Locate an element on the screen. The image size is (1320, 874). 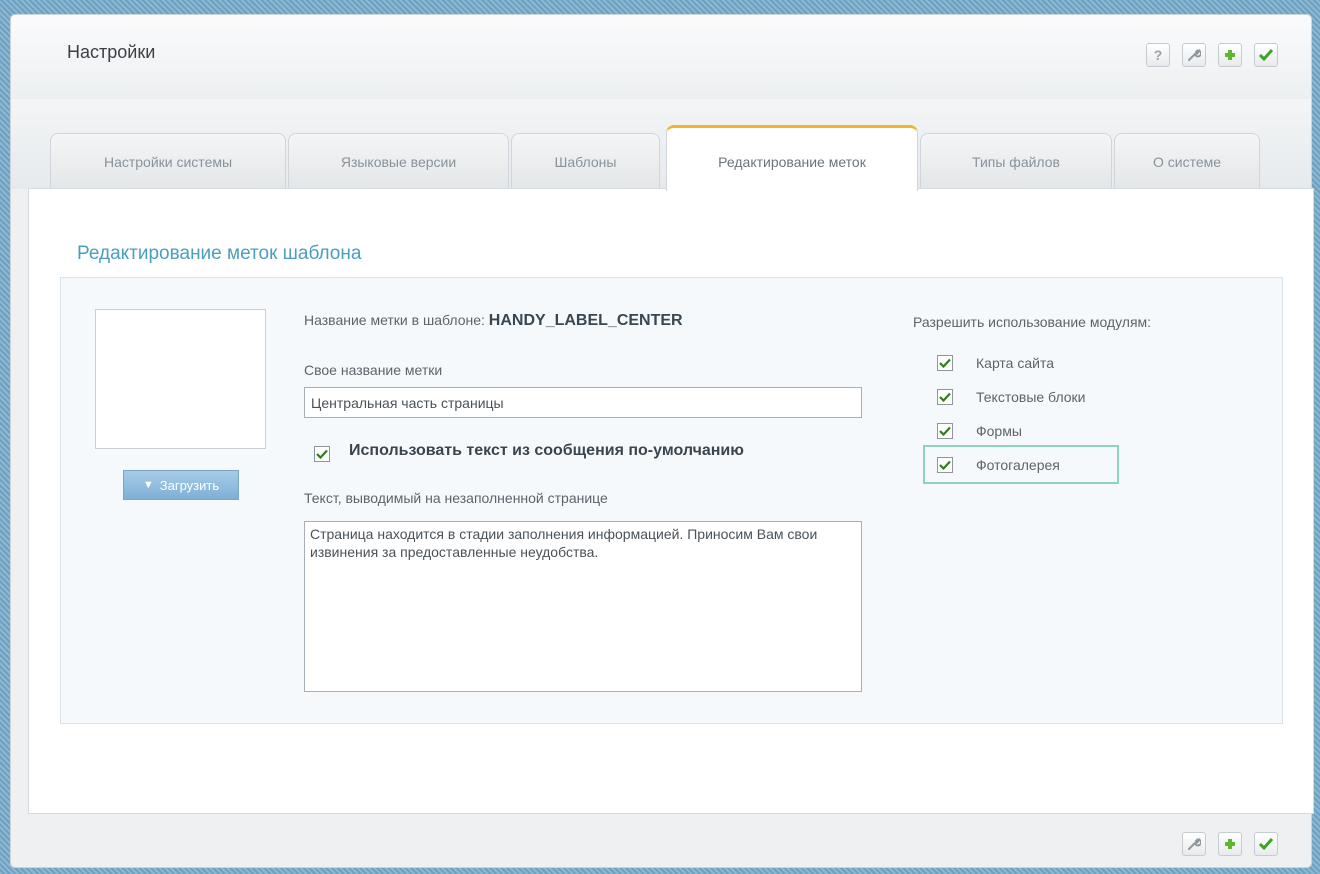
tab-language-versions: Языковые версии is located at coordinates (398, 161).